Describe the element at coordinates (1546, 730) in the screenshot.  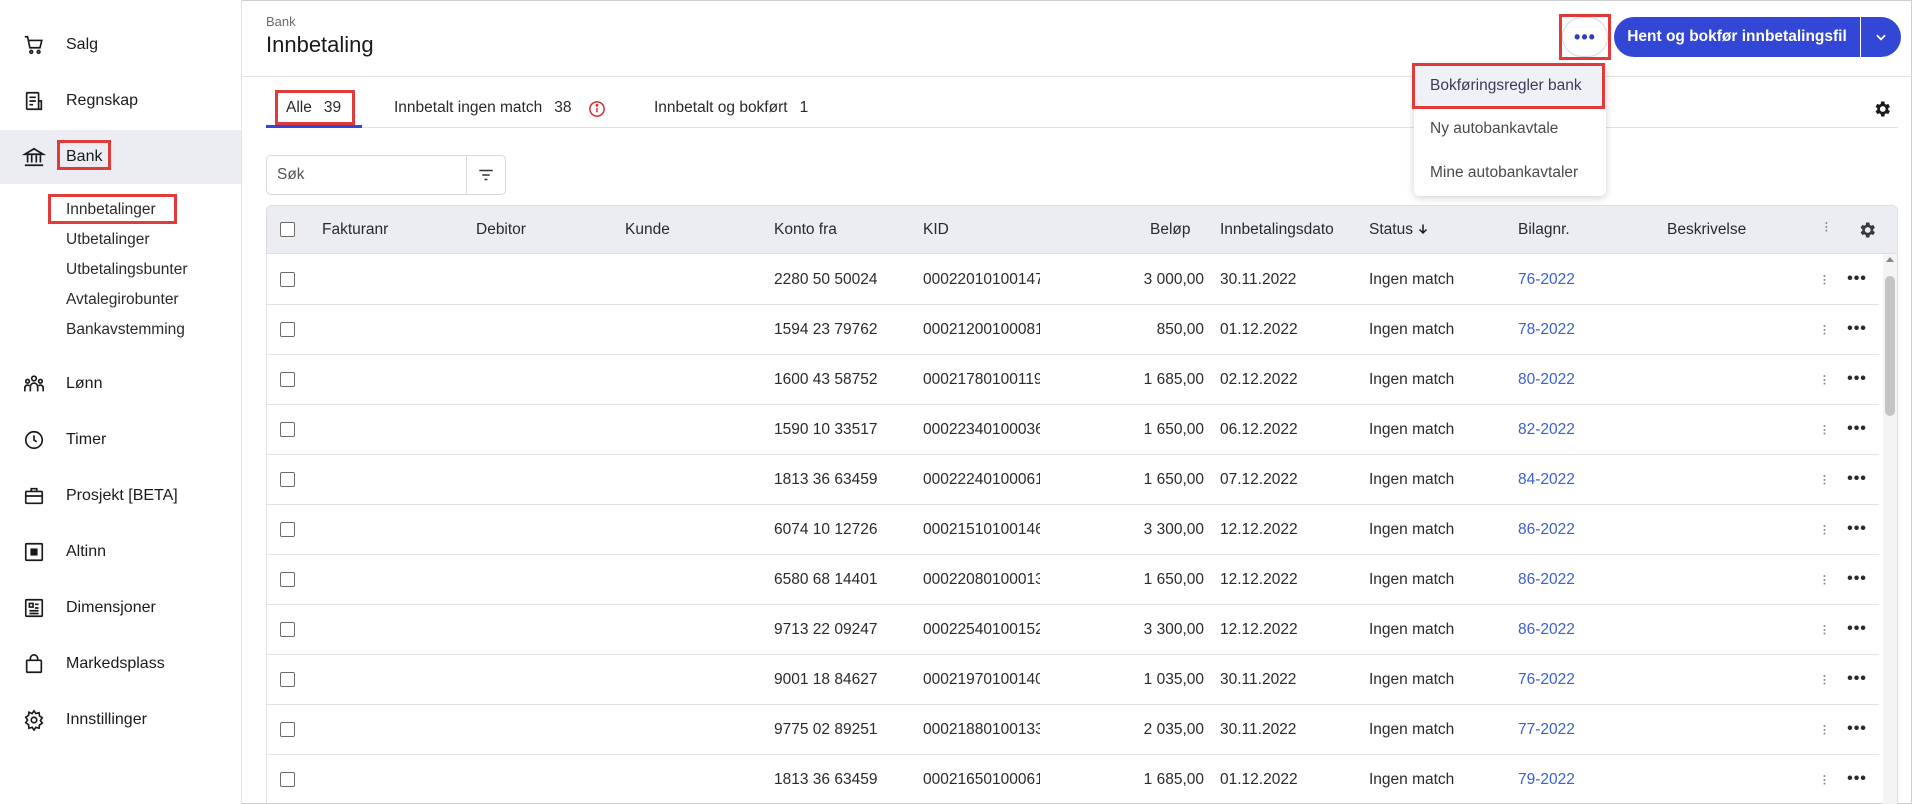
I see `cell-bilagnr-link: 77-2022` at that location.